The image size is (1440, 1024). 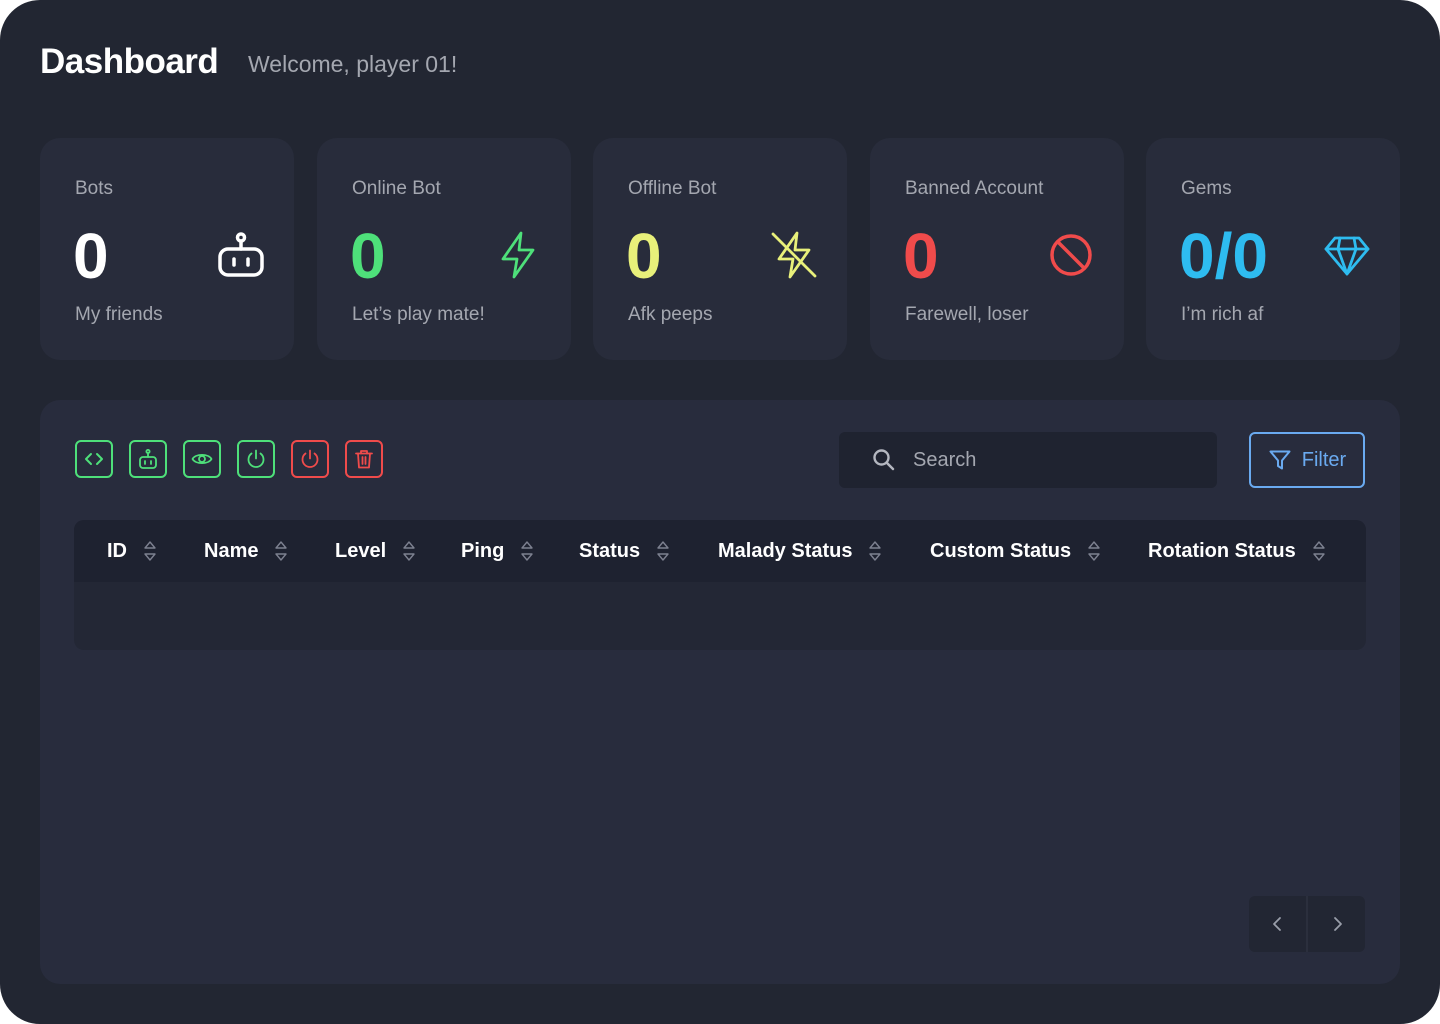 I want to click on code-button, so click(x=94, y=459).